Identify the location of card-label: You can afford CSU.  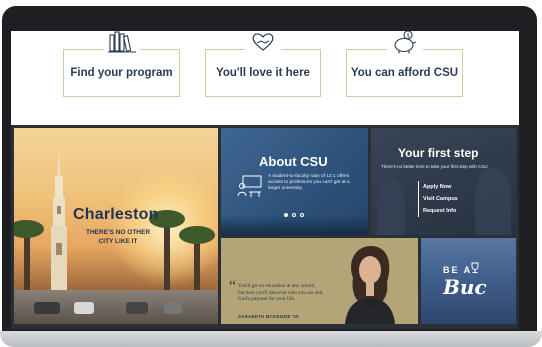
(404, 73).